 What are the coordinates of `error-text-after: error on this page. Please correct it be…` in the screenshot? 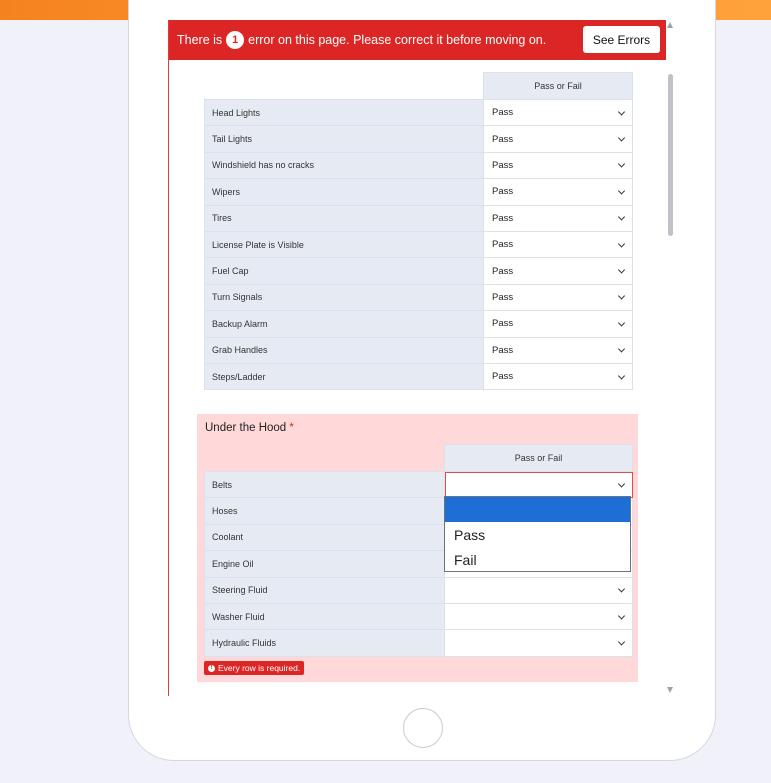 It's located at (397, 40).